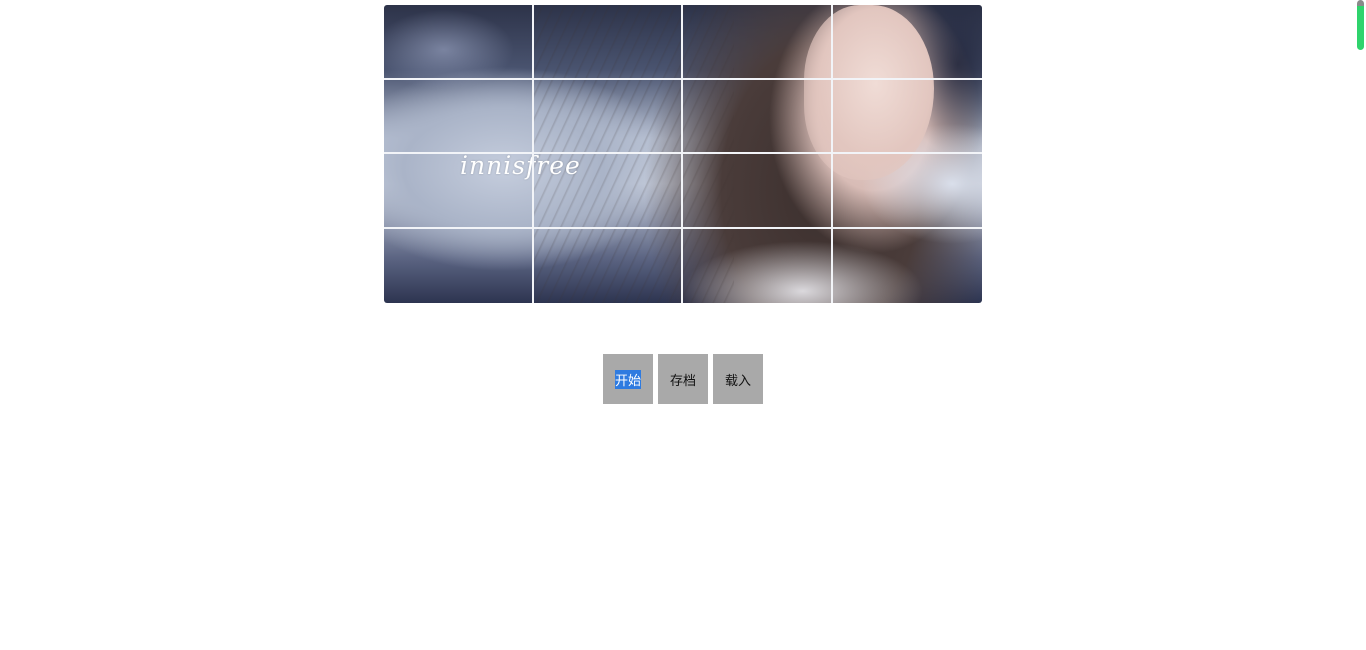 This screenshot has height=650, width=1366. I want to click on start-button-label: 开始, so click(627, 379).